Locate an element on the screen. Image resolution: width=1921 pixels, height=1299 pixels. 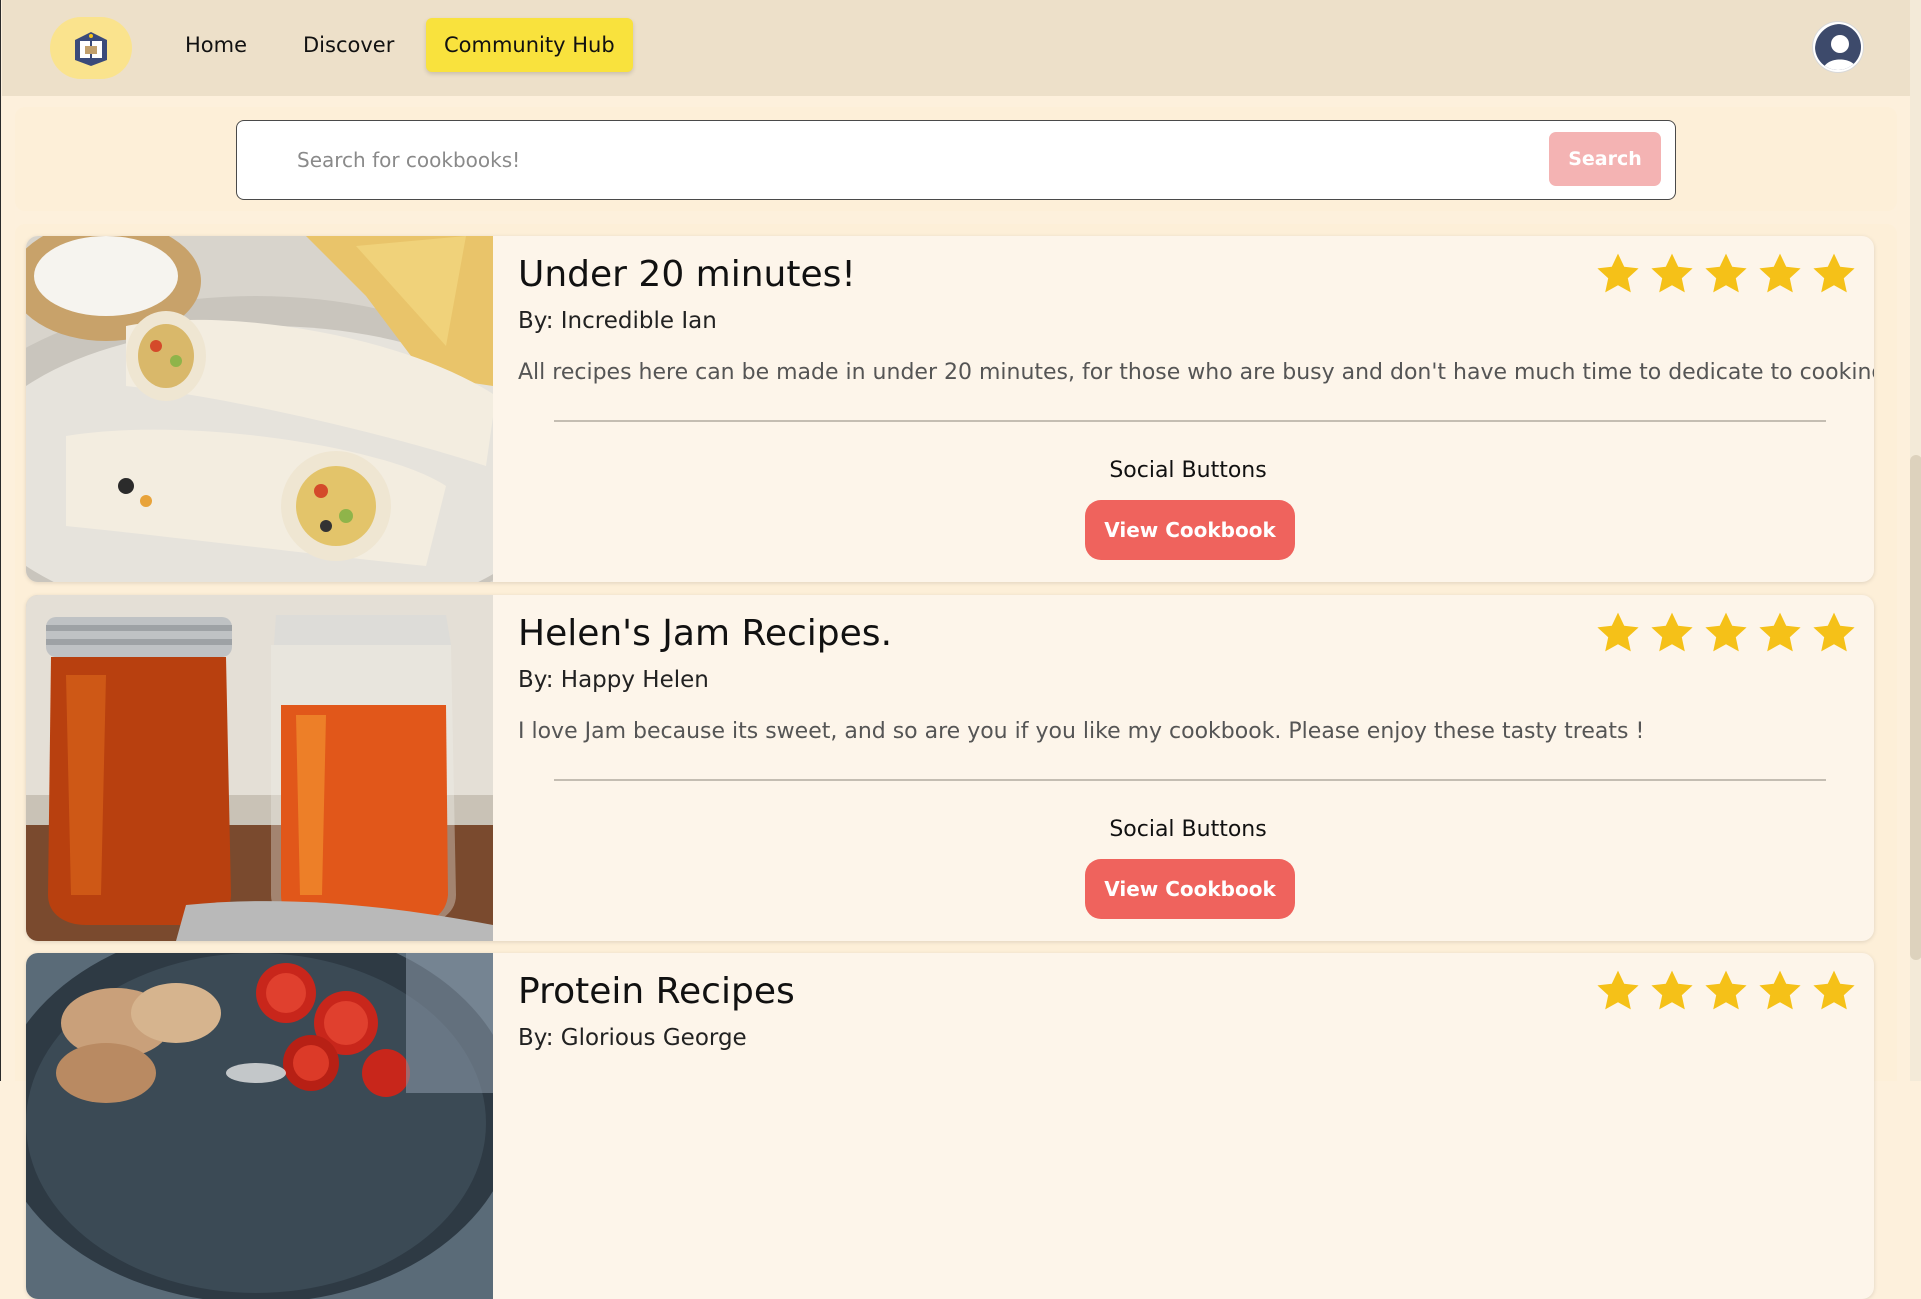
search-button: Search is located at coordinates (1605, 159).